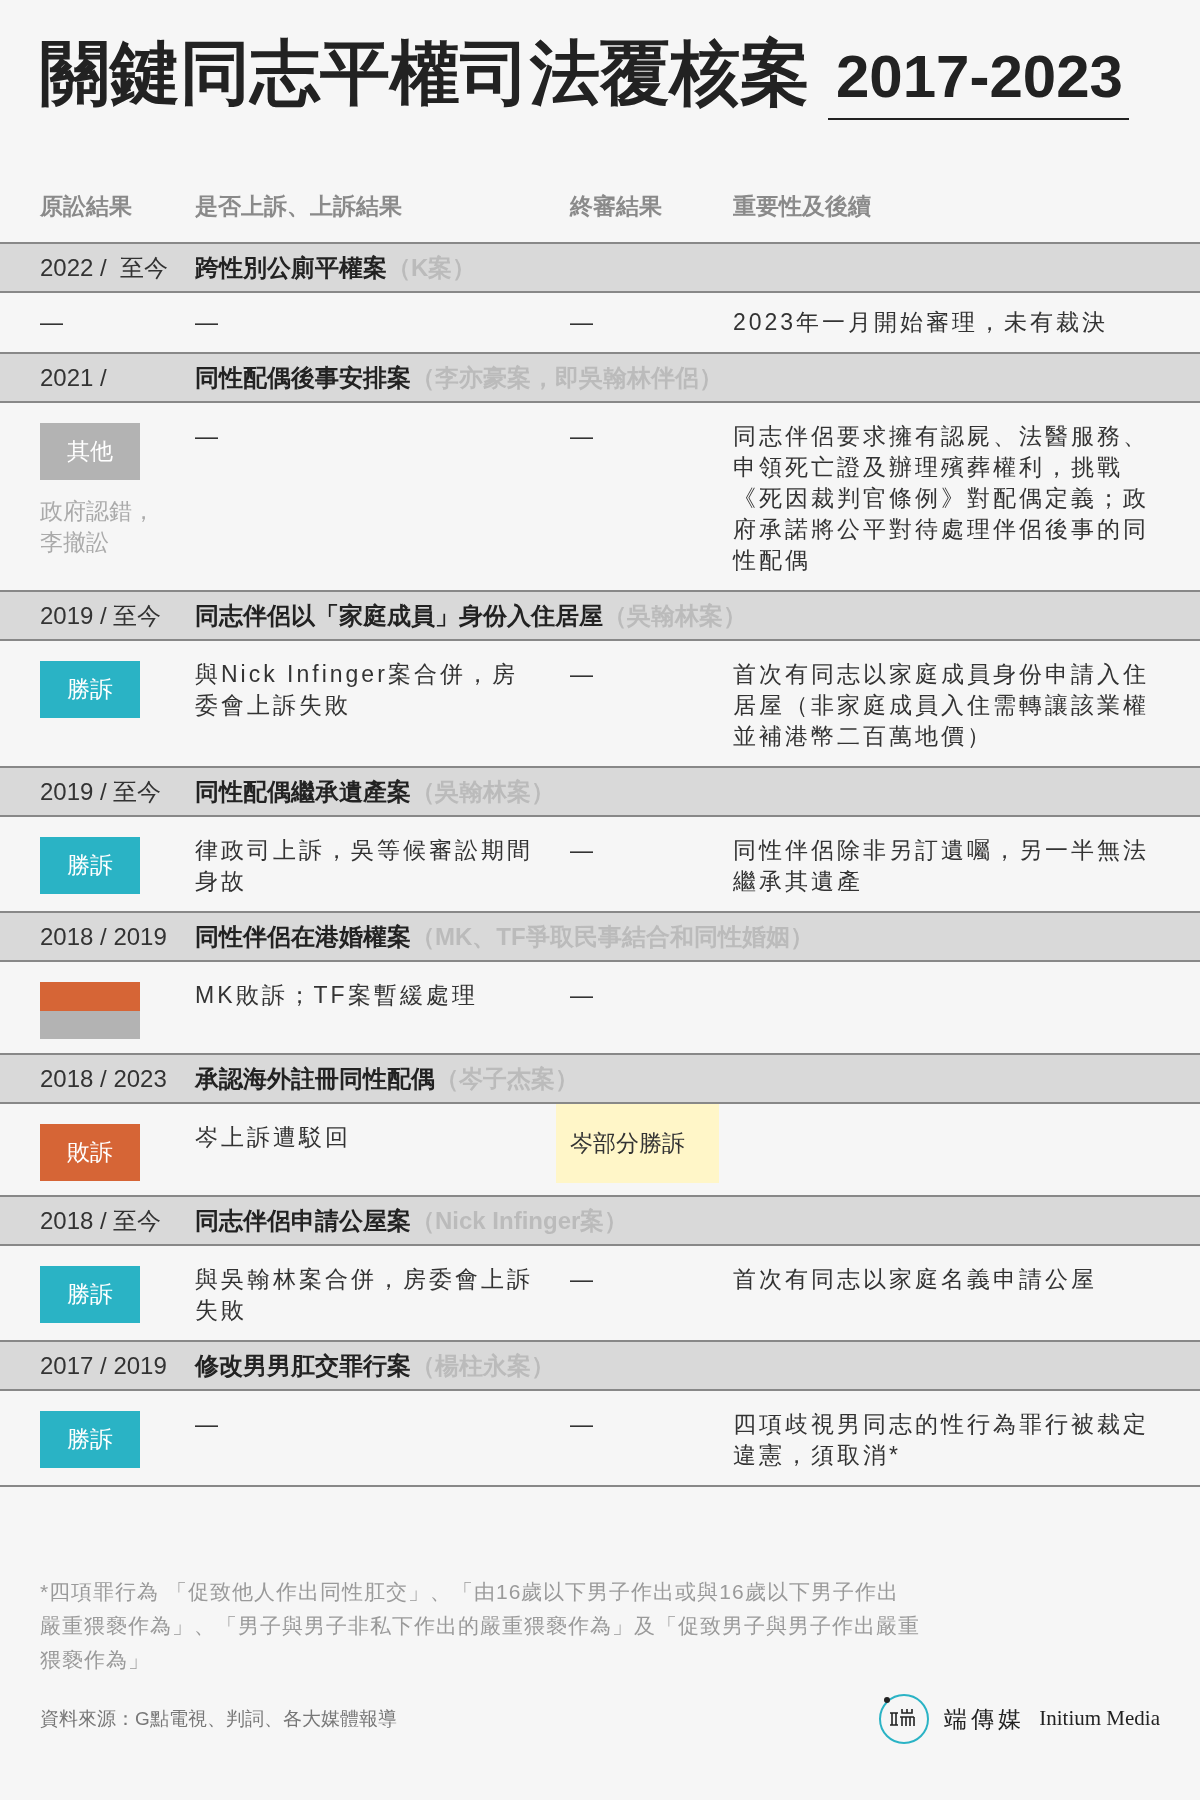  What do you see at coordinates (315, 1078) in the screenshot?
I see `case-name: 承認海外註冊同性配偶` at bounding box center [315, 1078].